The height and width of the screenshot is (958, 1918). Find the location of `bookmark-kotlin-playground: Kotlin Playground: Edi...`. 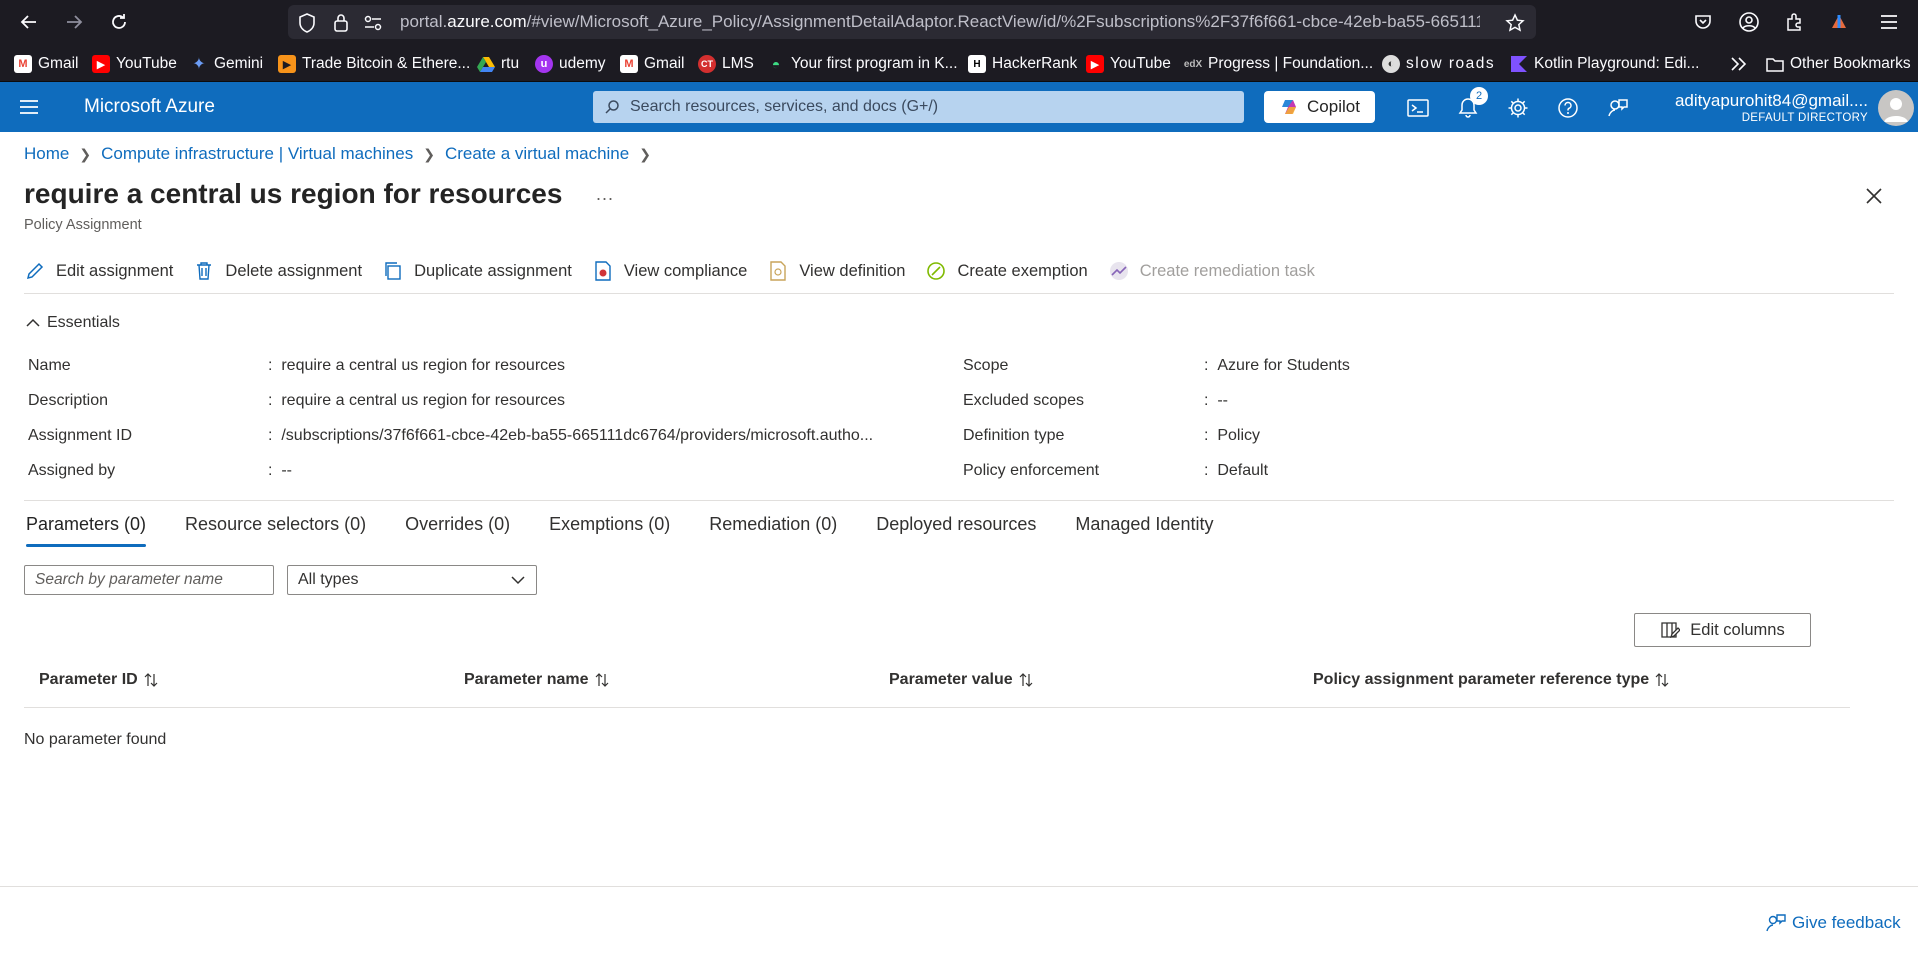

bookmark-kotlin-playground: Kotlin Playground: Edi... is located at coordinates (1604, 64).